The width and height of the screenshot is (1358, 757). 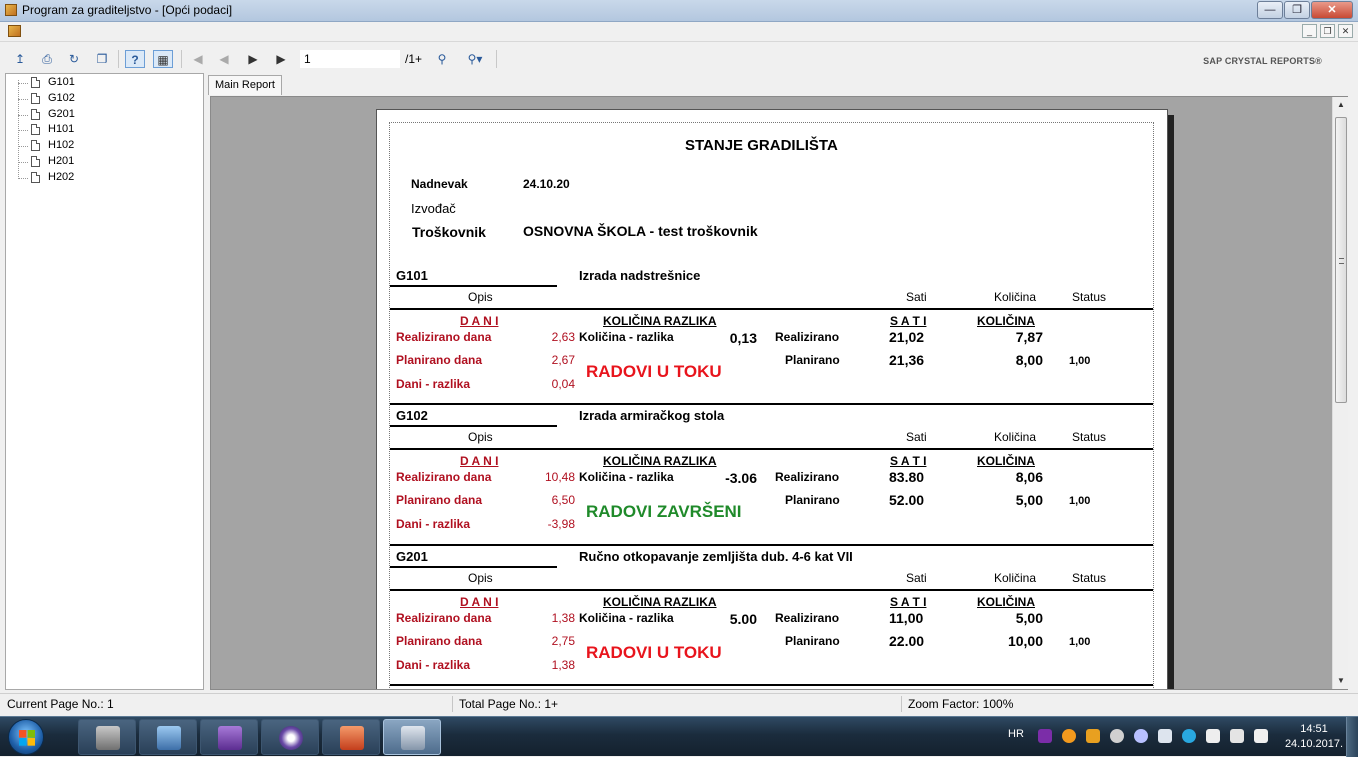 I want to click on flag-icon, so click(x=1213, y=736).